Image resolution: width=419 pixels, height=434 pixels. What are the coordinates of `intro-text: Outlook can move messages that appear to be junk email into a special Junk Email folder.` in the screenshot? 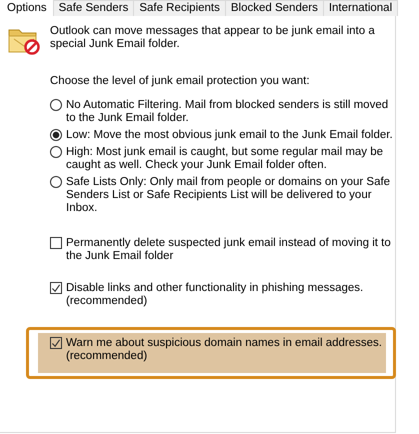 It's located at (213, 38).